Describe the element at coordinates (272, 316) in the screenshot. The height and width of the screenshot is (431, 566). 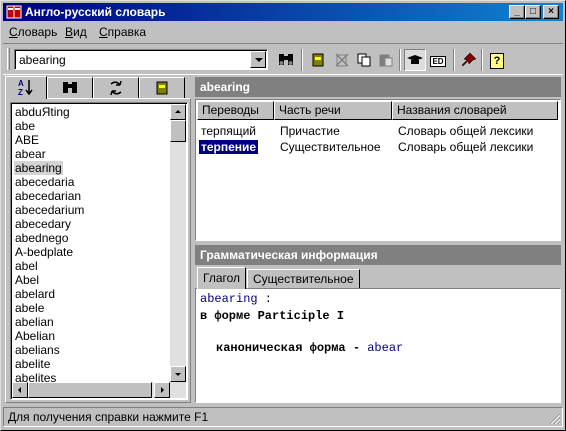
I see `grammar-form-line: в форме Participle I` at that location.